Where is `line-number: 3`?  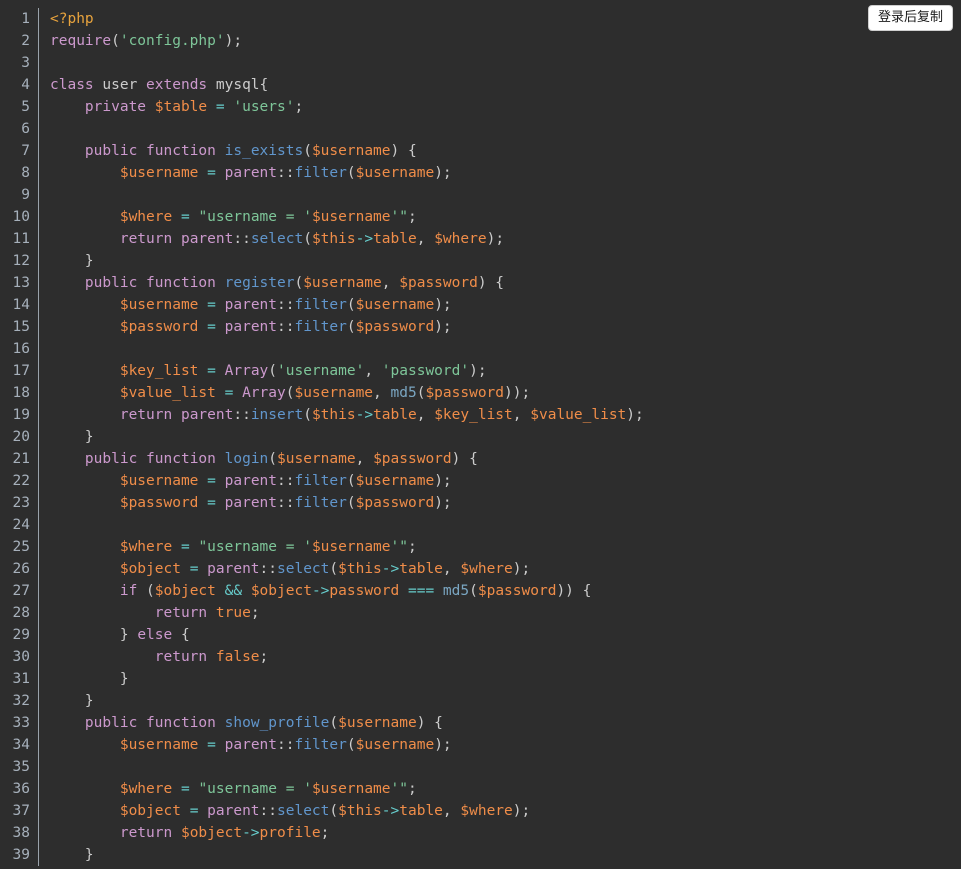
line-number: 3 is located at coordinates (25, 63).